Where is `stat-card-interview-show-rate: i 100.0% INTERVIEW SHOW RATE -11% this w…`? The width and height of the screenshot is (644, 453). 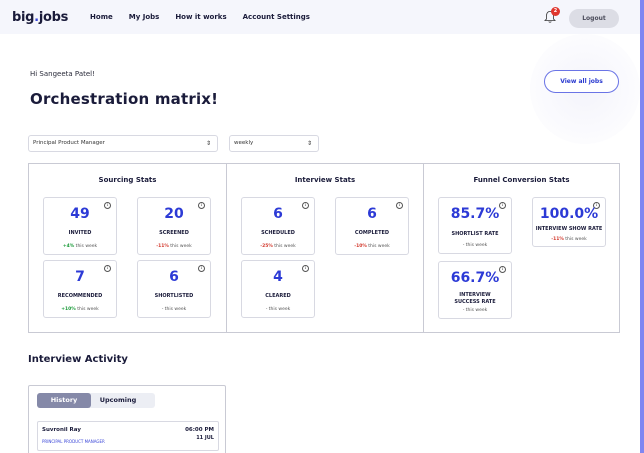 stat-card-interview-show-rate: i 100.0% INTERVIEW SHOW RATE -11% this w… is located at coordinates (569, 222).